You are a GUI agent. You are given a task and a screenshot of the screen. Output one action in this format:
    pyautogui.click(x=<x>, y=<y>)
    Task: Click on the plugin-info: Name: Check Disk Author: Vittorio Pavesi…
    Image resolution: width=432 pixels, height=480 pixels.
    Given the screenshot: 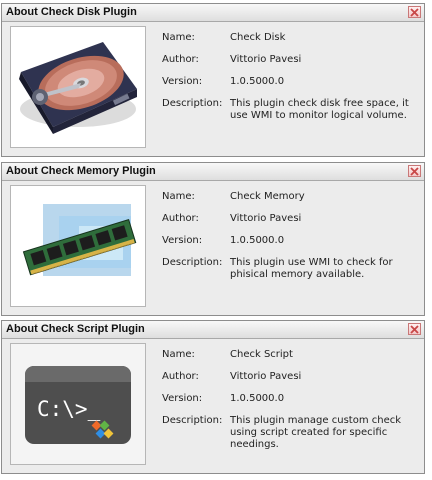 What is the action you would take?
    pyautogui.click(x=291, y=77)
    